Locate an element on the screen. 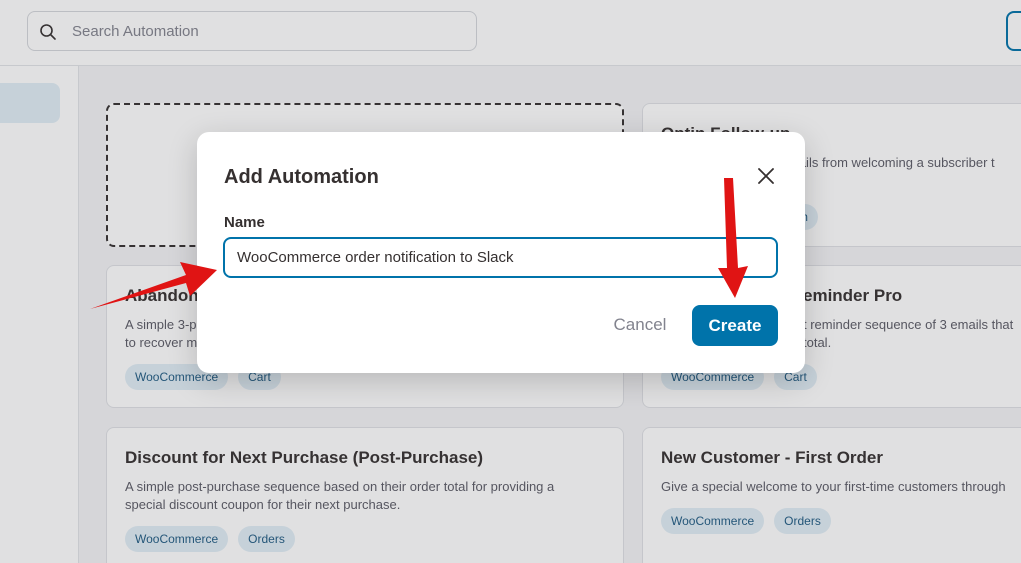  dialog-title: Add Automation is located at coordinates (301, 177).